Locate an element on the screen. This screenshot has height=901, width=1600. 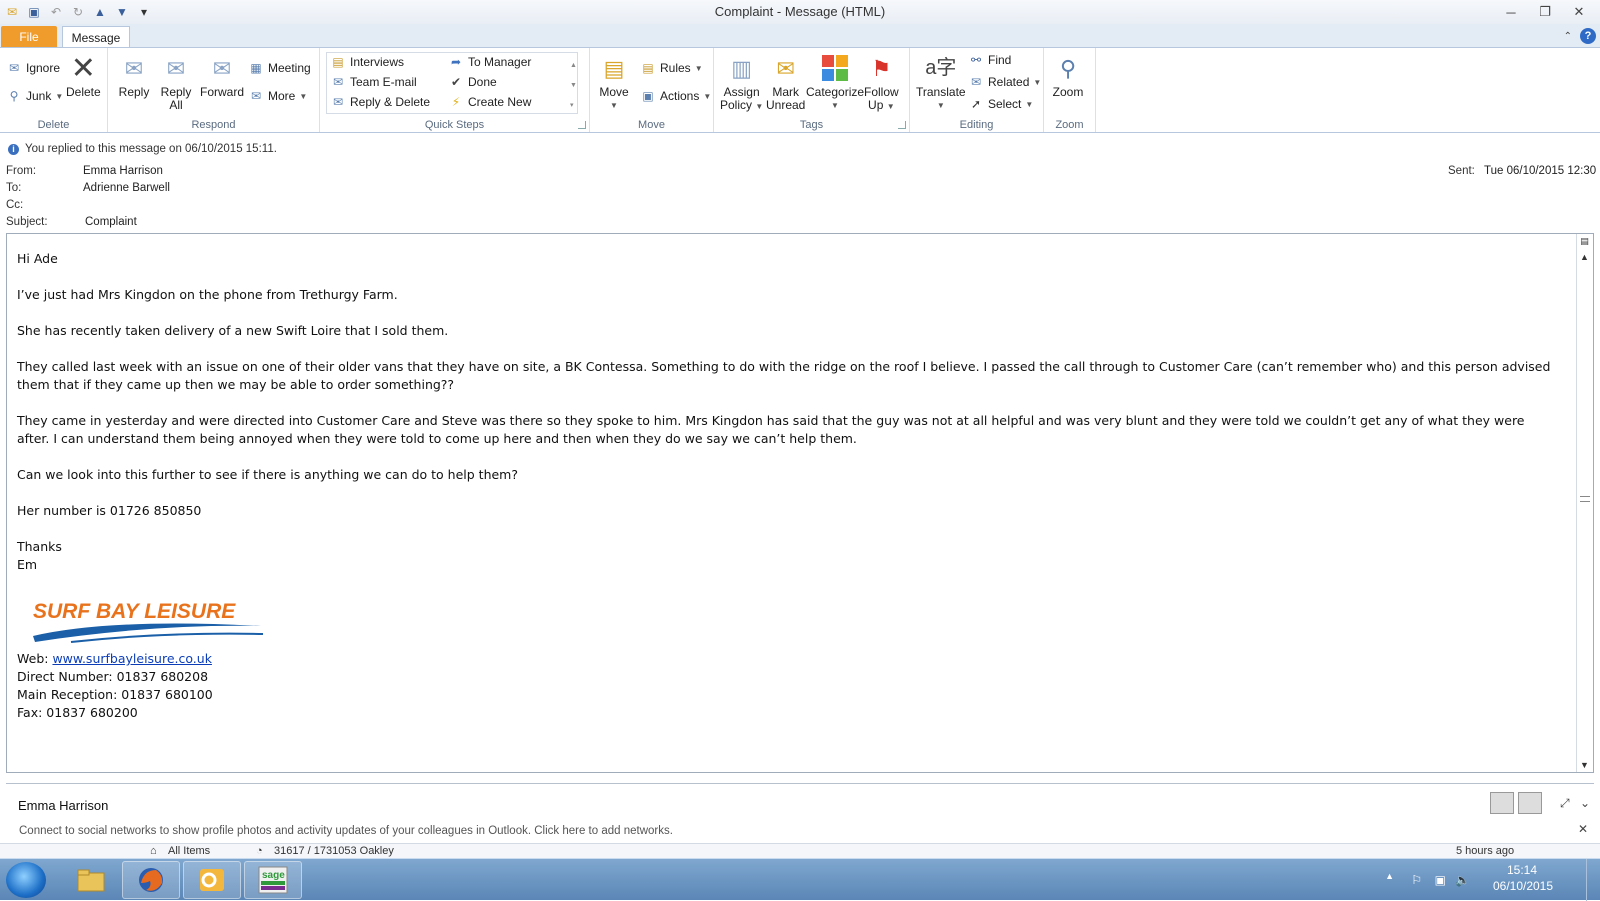
follow-up-button: ⚑ Follow Up ▼ is located at coordinates (881, 82).